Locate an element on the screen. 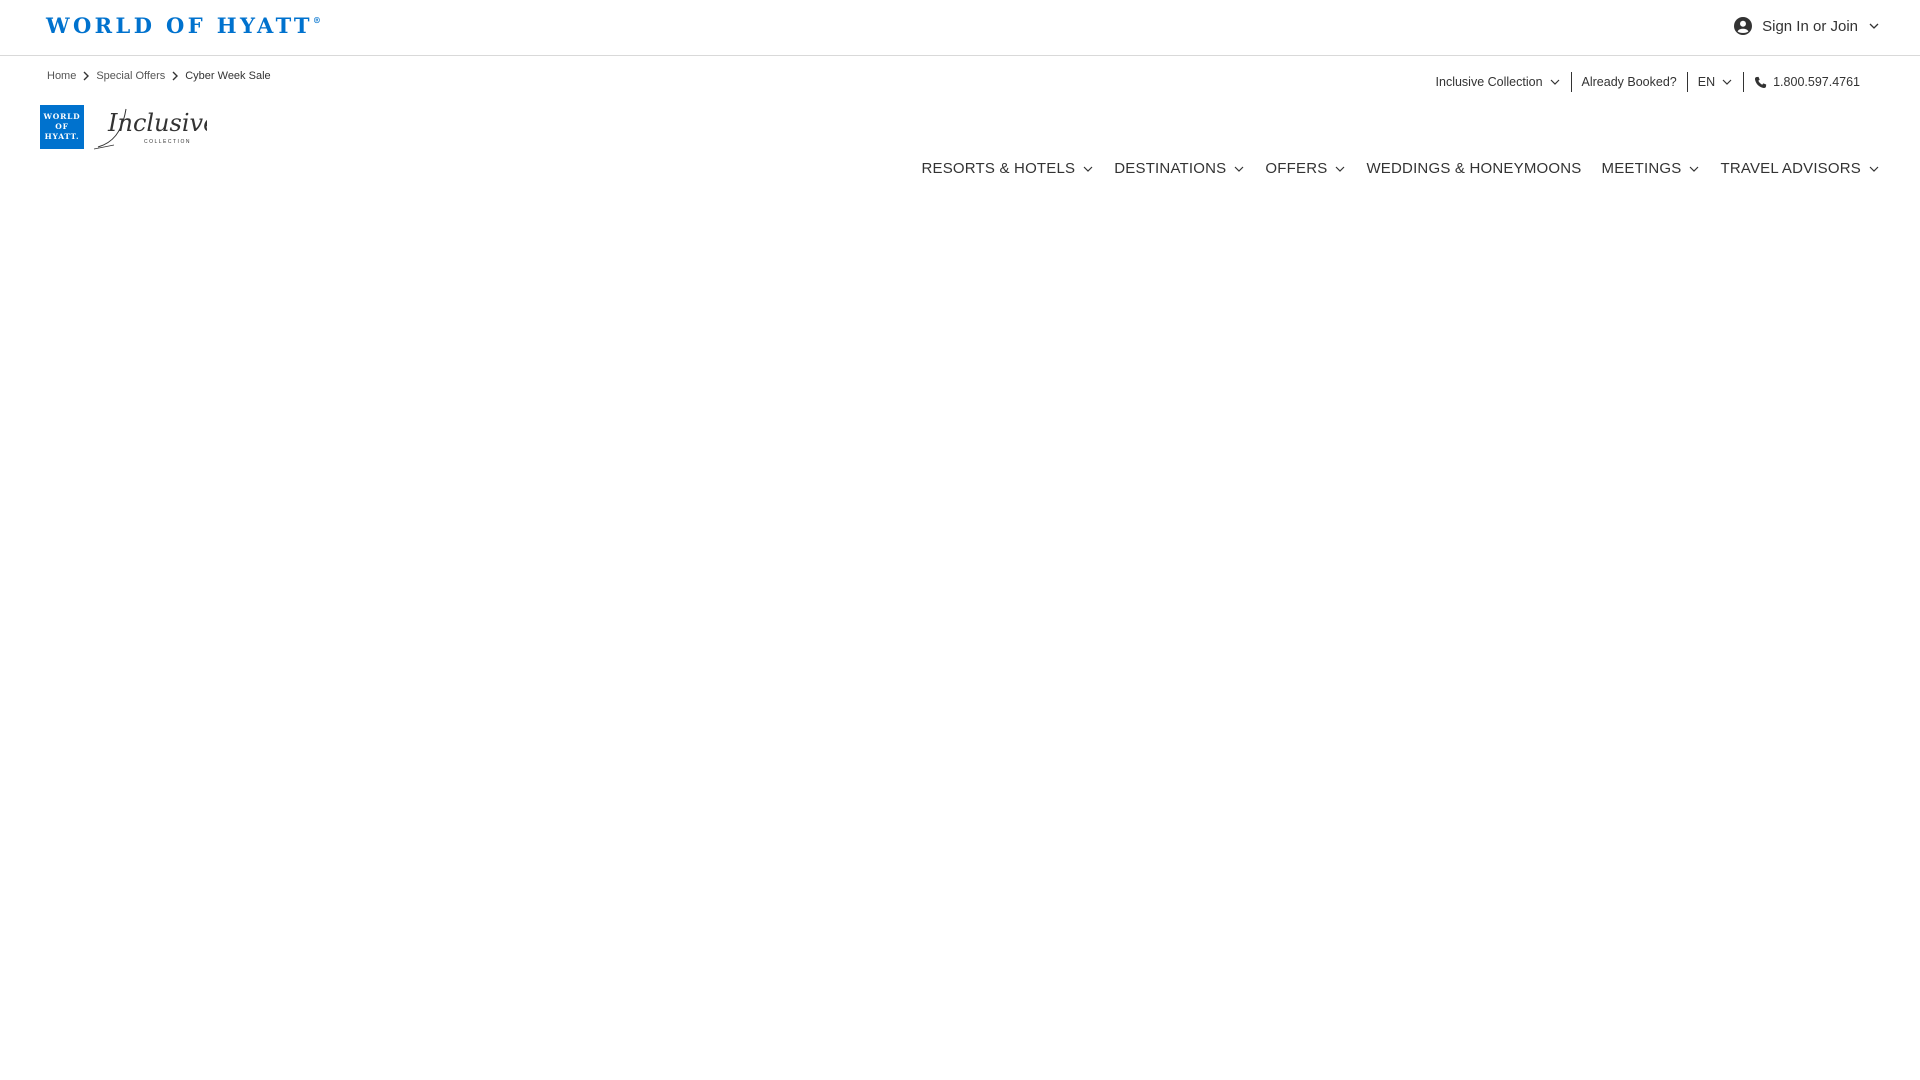 This screenshot has width=1920, height=1080. phone-link: 1.800.597.4761 is located at coordinates (1807, 82).